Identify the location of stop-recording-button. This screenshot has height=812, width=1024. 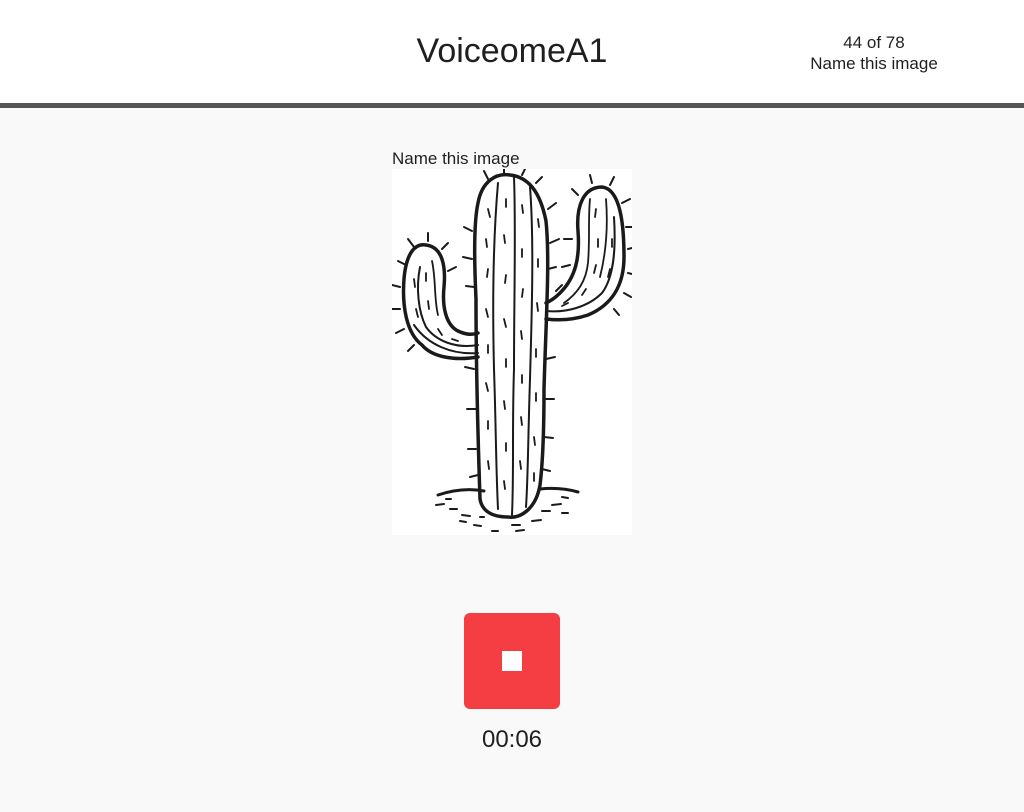
(512, 661).